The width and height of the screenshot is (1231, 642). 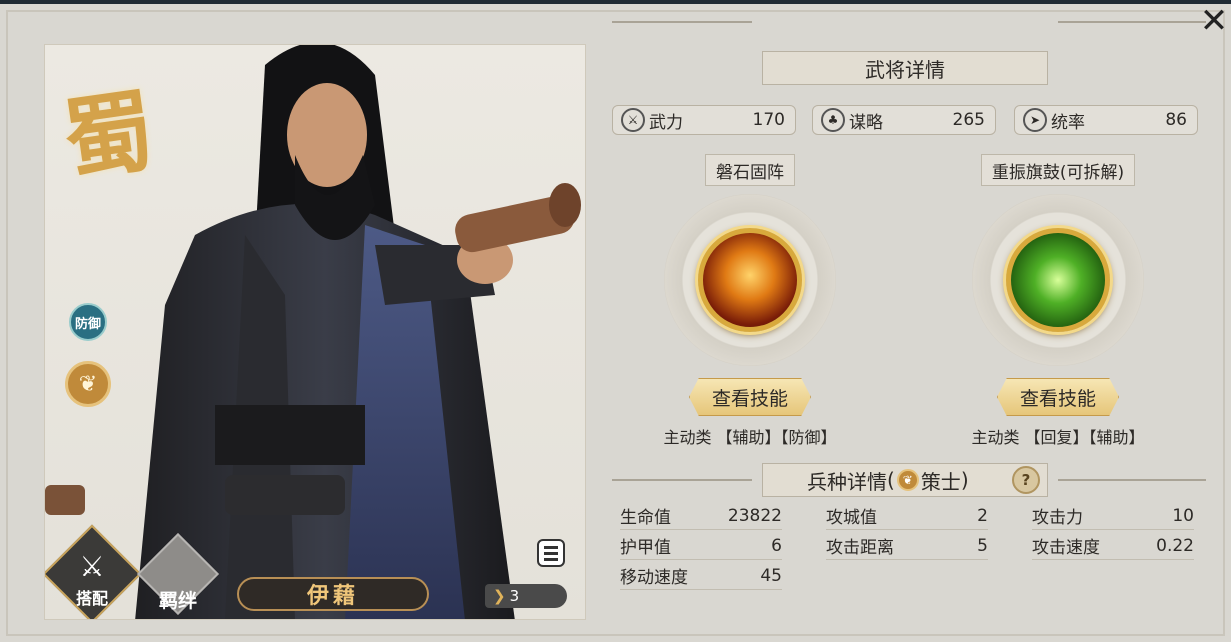 What do you see at coordinates (776, 545) in the screenshot?
I see `troop-stat-value: 6` at bounding box center [776, 545].